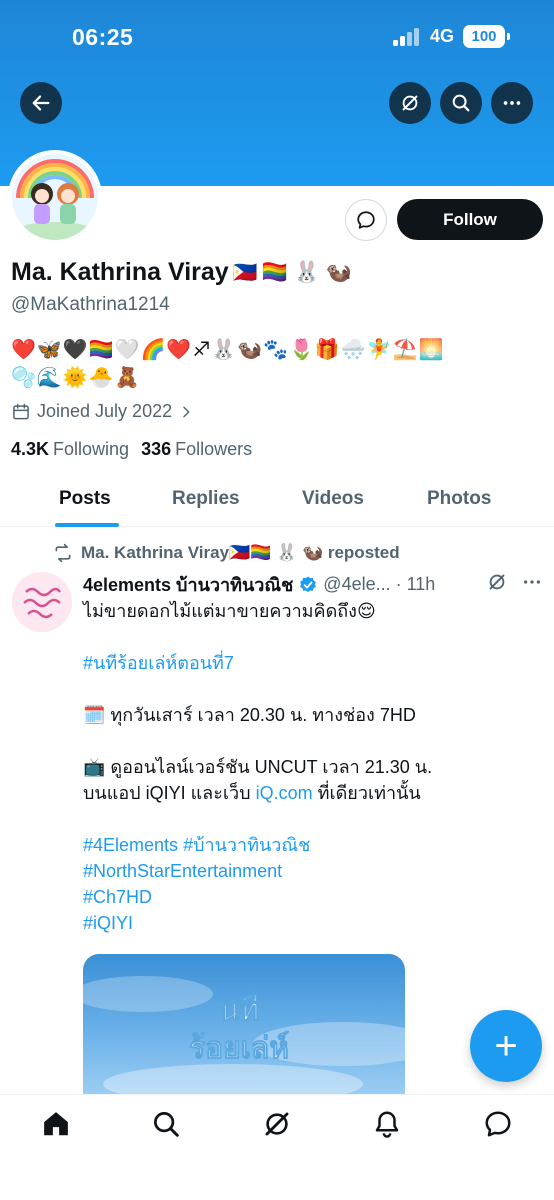  I want to click on chevron-right-icon, so click(186, 411).